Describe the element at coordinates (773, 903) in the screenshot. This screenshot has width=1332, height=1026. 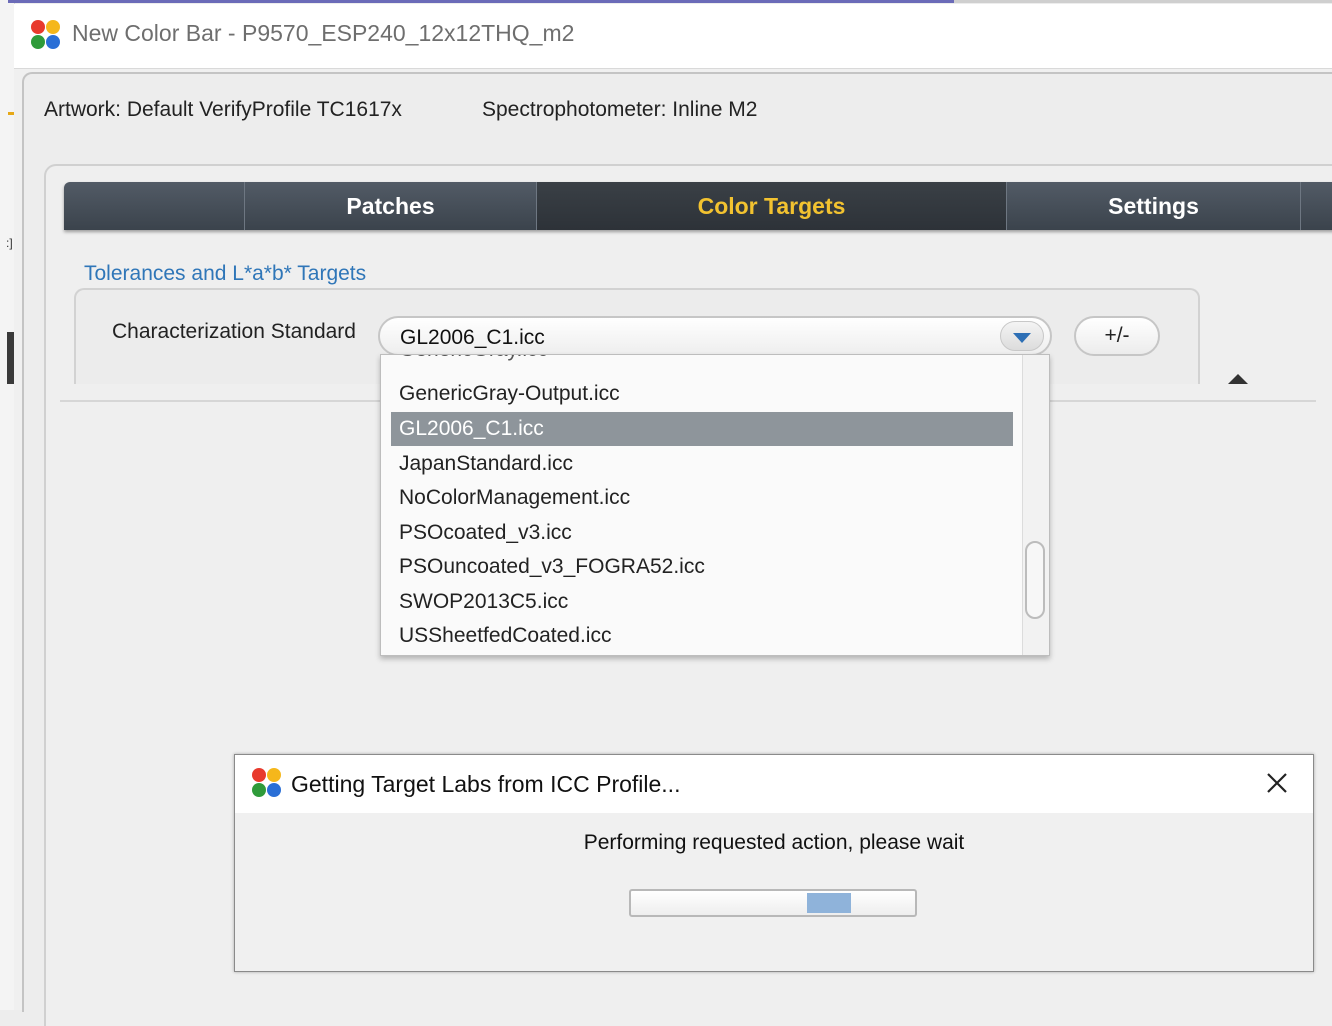
I see `progress-bar` at that location.